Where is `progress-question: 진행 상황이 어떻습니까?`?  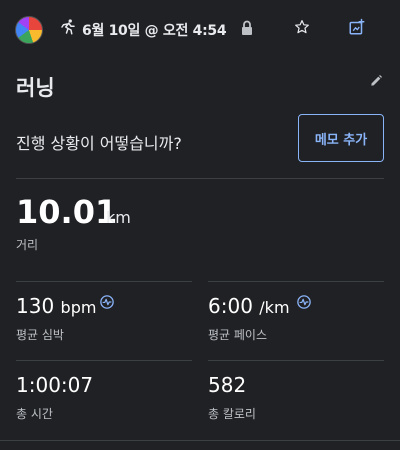
progress-question: 진행 상황이 어떻습니까? is located at coordinates (99, 143).